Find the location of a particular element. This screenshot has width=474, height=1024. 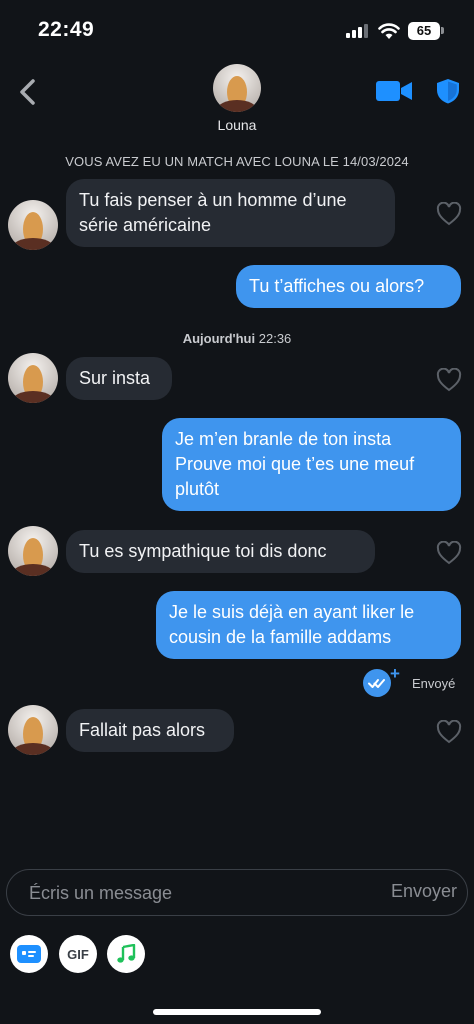

date-separator: Aujourd'hui 22:36 is located at coordinates (237, 338).